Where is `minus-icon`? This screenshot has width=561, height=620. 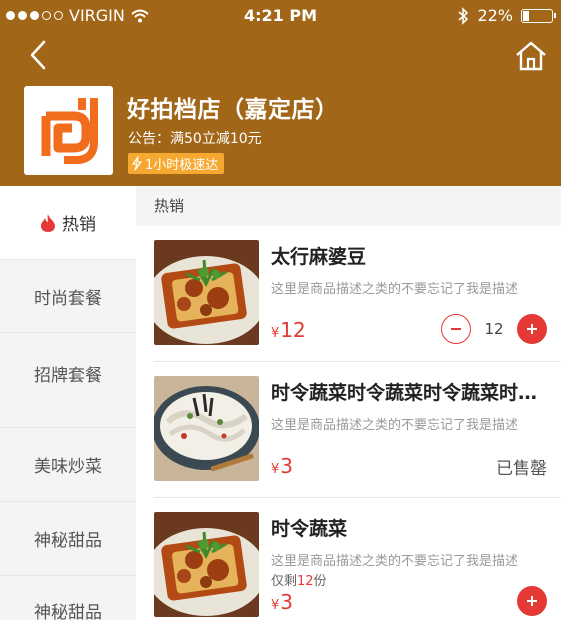
minus-icon is located at coordinates (456, 329).